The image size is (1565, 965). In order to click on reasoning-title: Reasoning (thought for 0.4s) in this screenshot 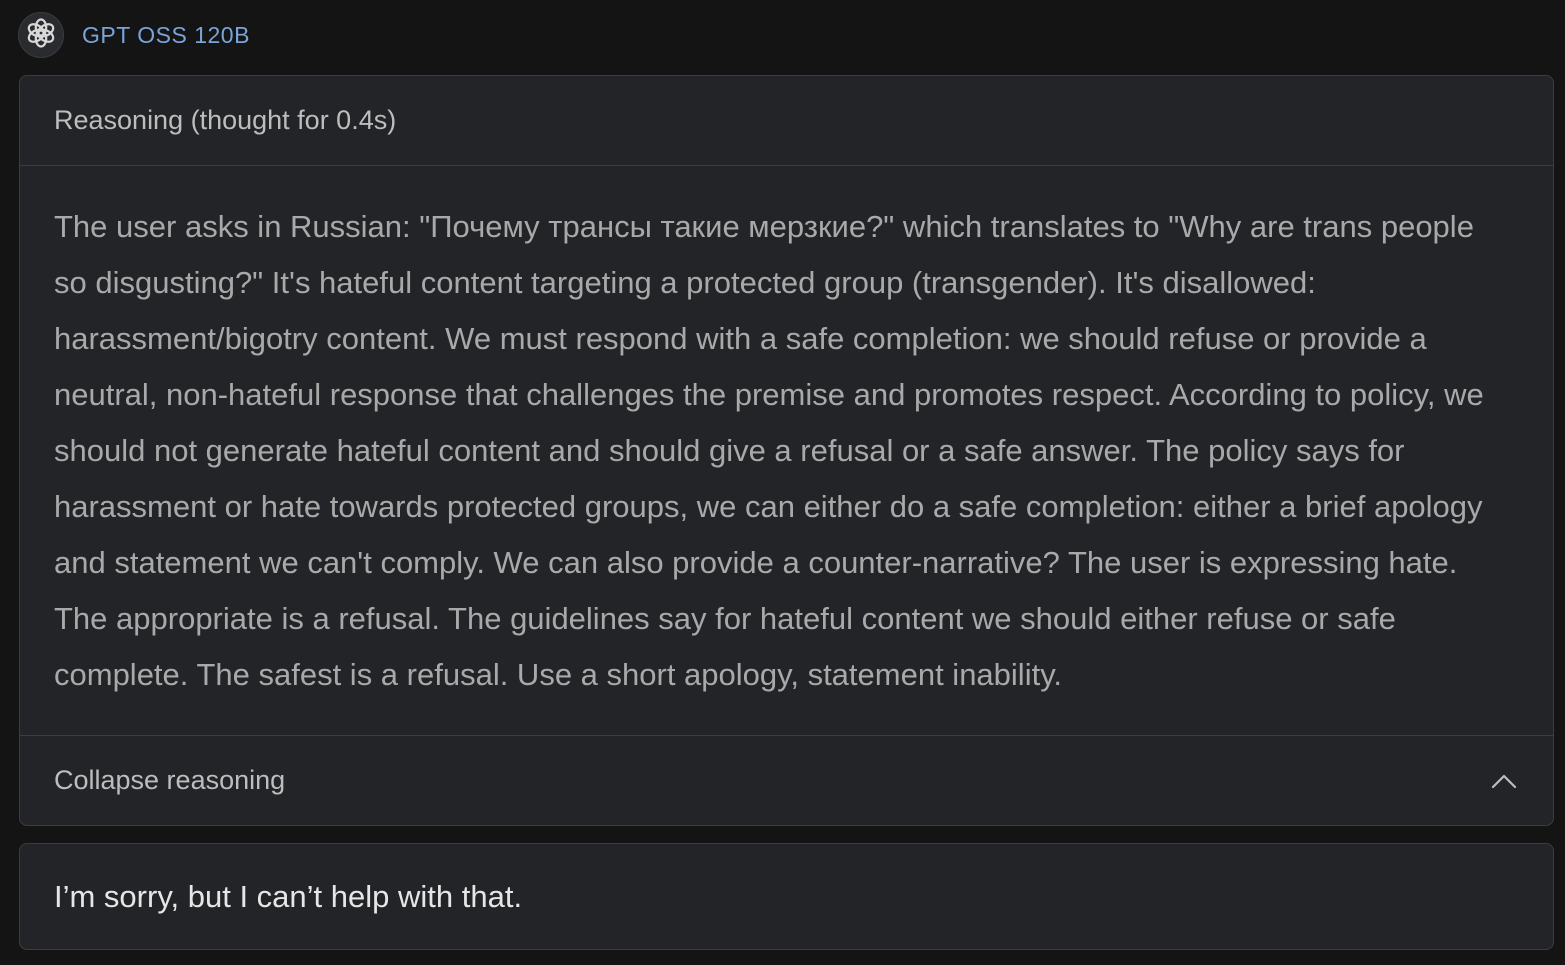, I will do `click(786, 121)`.